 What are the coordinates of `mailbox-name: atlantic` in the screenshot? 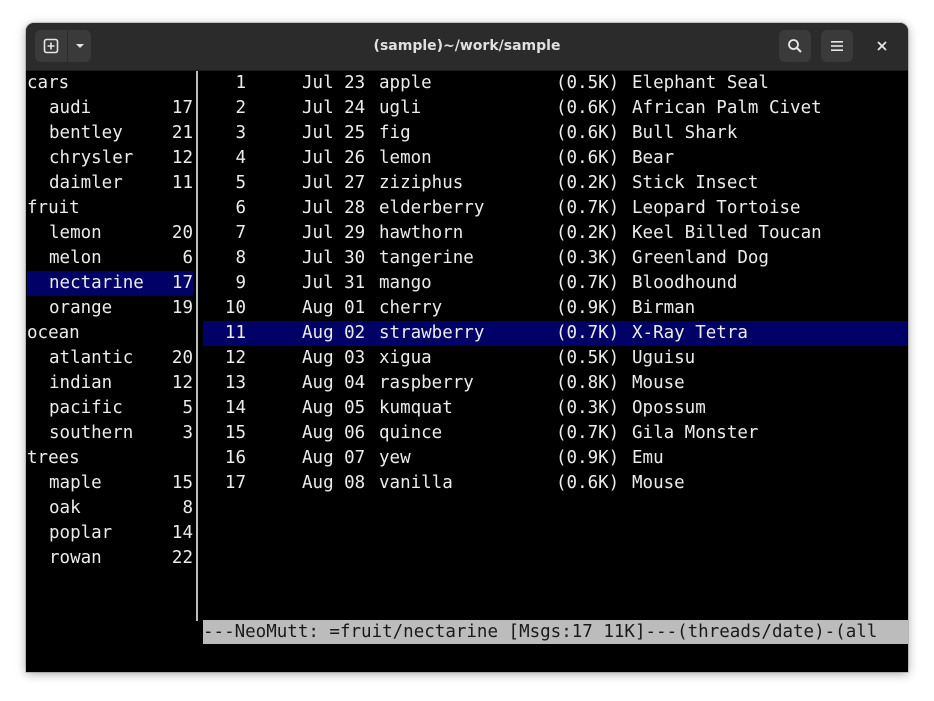 It's located at (91, 358).